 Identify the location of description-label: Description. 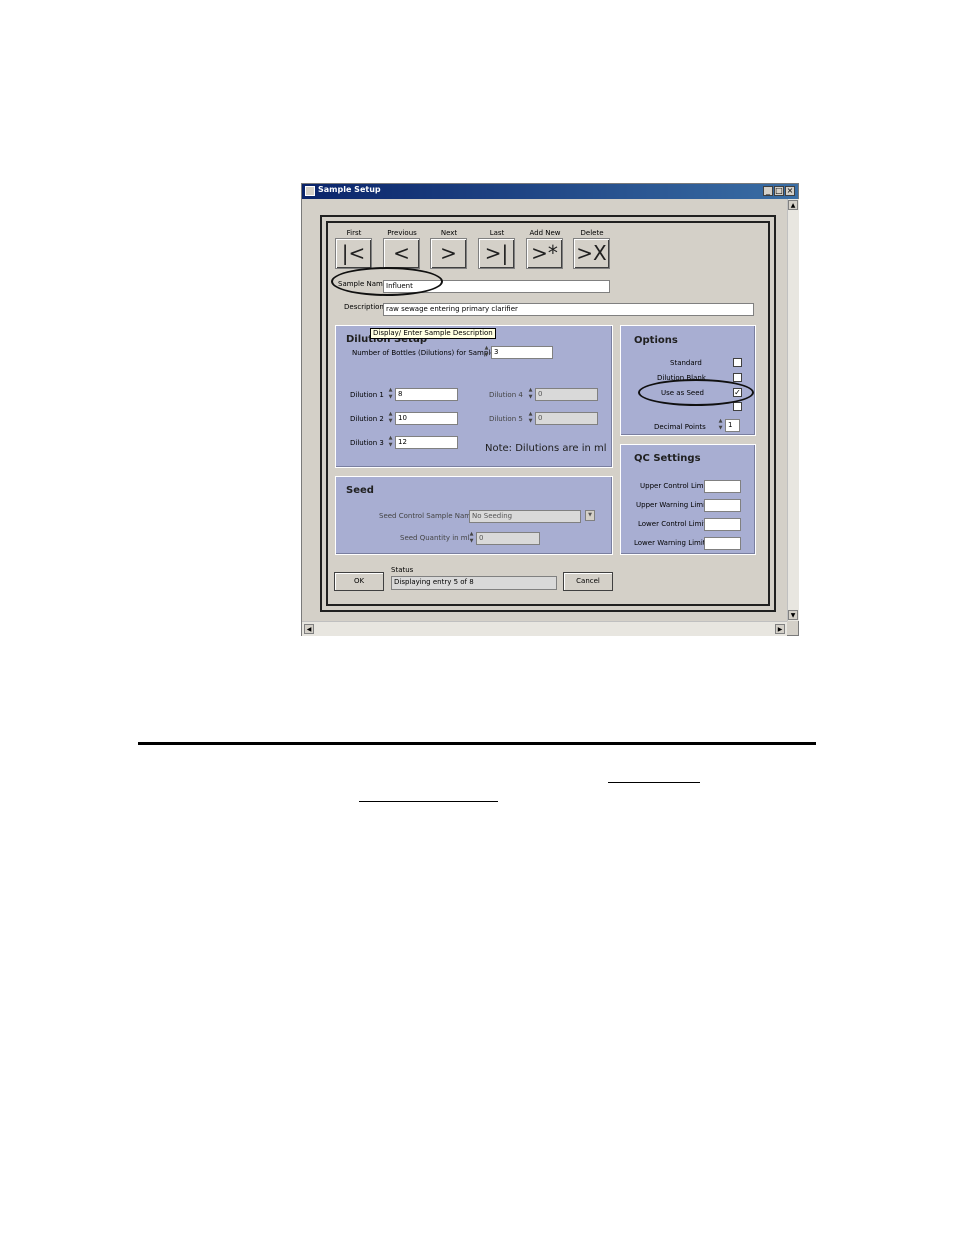
(364, 307).